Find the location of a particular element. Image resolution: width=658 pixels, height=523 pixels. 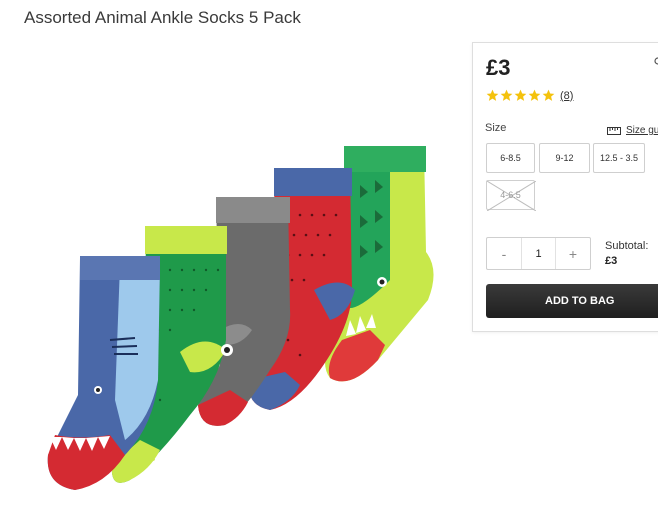

size-label: Size is located at coordinates (496, 128).